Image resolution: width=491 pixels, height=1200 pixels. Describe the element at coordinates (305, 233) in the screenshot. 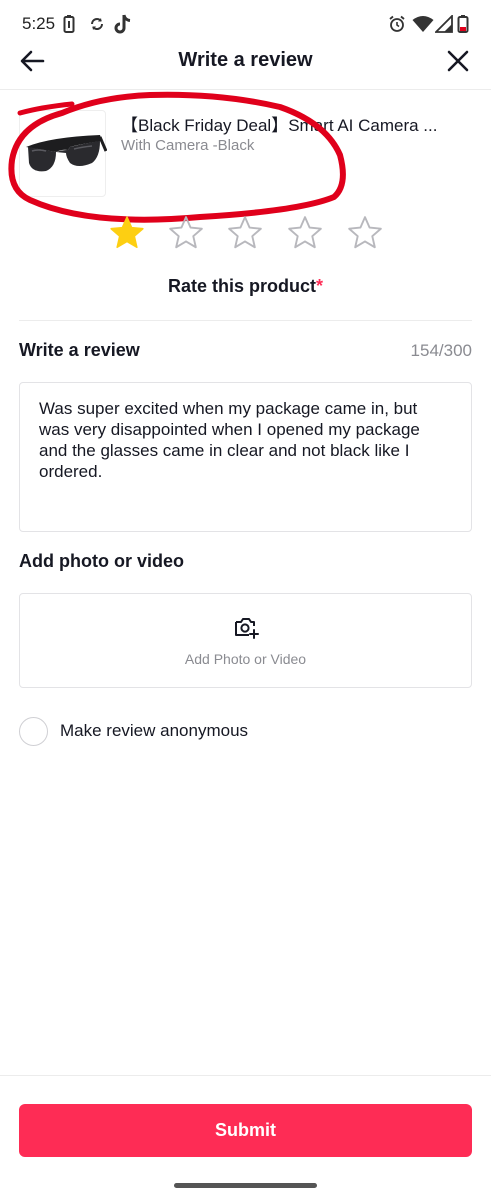

I see `star-4-icon` at that location.